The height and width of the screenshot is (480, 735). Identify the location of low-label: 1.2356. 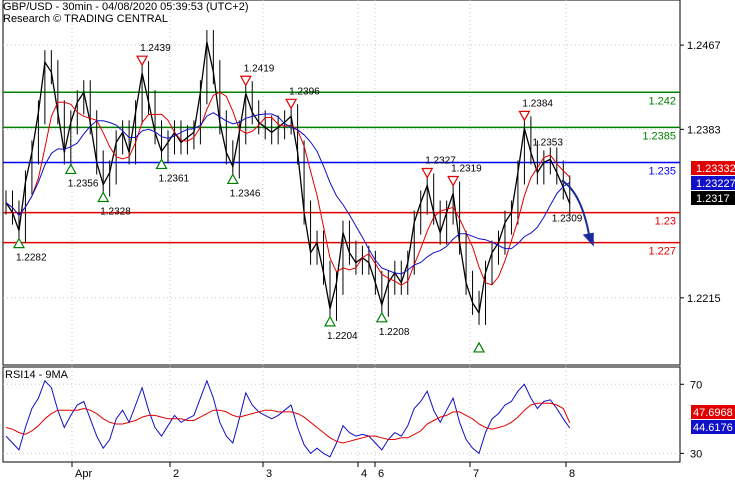
(83, 183).